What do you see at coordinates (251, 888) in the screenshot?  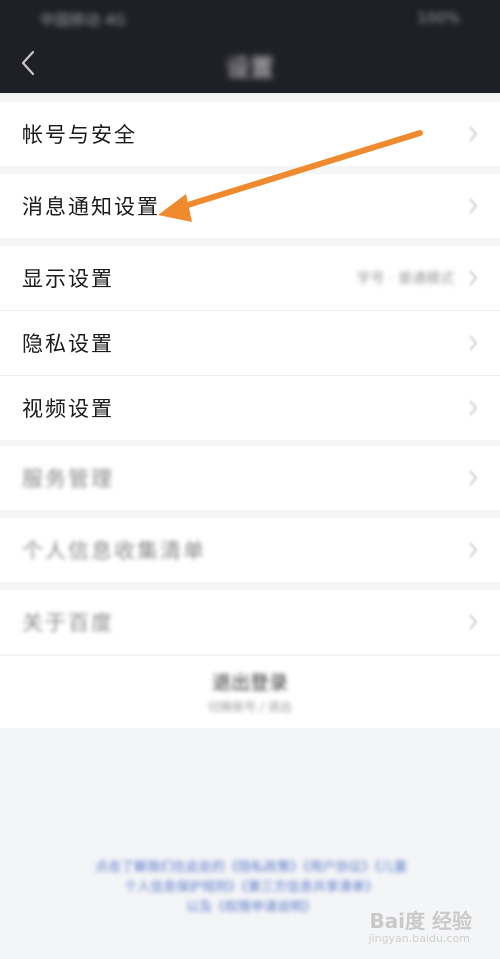 I see `legal-footer-line: 个人信息保护规则》《第三方信息共享清单》` at bounding box center [251, 888].